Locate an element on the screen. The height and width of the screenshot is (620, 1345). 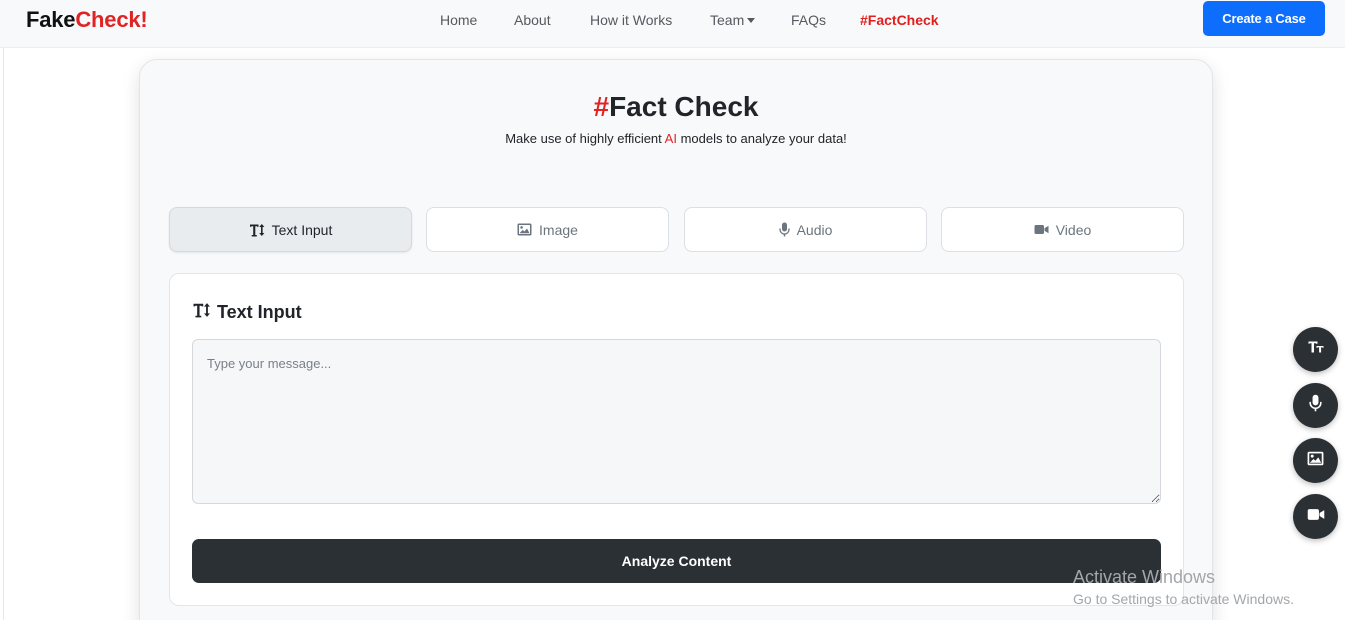
tab-video: Video is located at coordinates (1062, 229).